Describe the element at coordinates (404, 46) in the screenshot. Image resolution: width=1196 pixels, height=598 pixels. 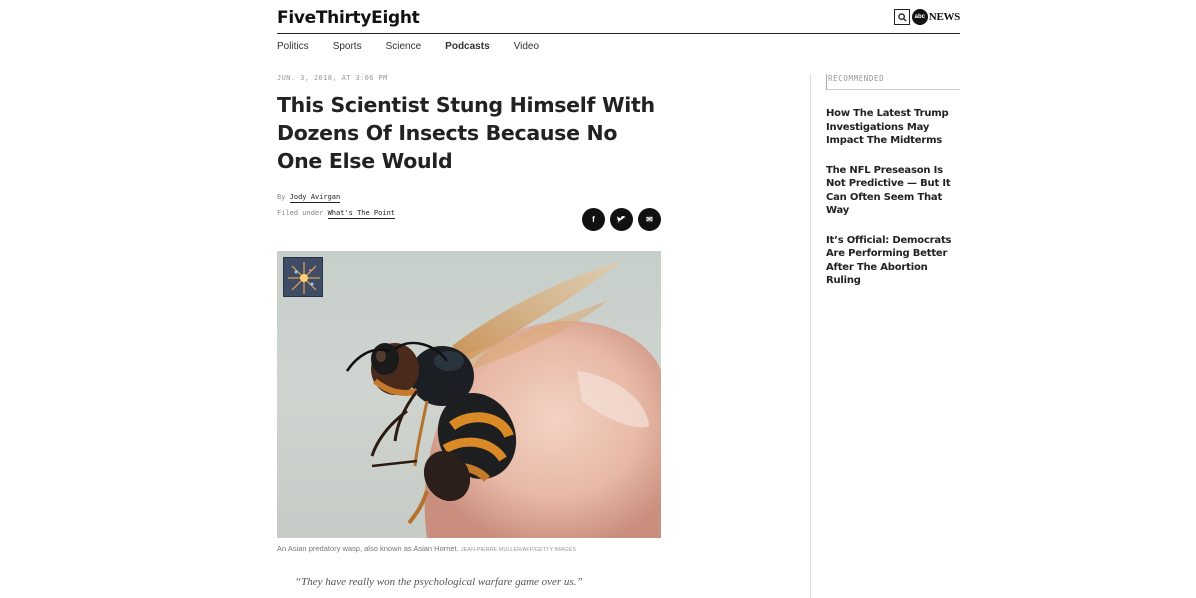
I see `nav-item-science: Science` at that location.